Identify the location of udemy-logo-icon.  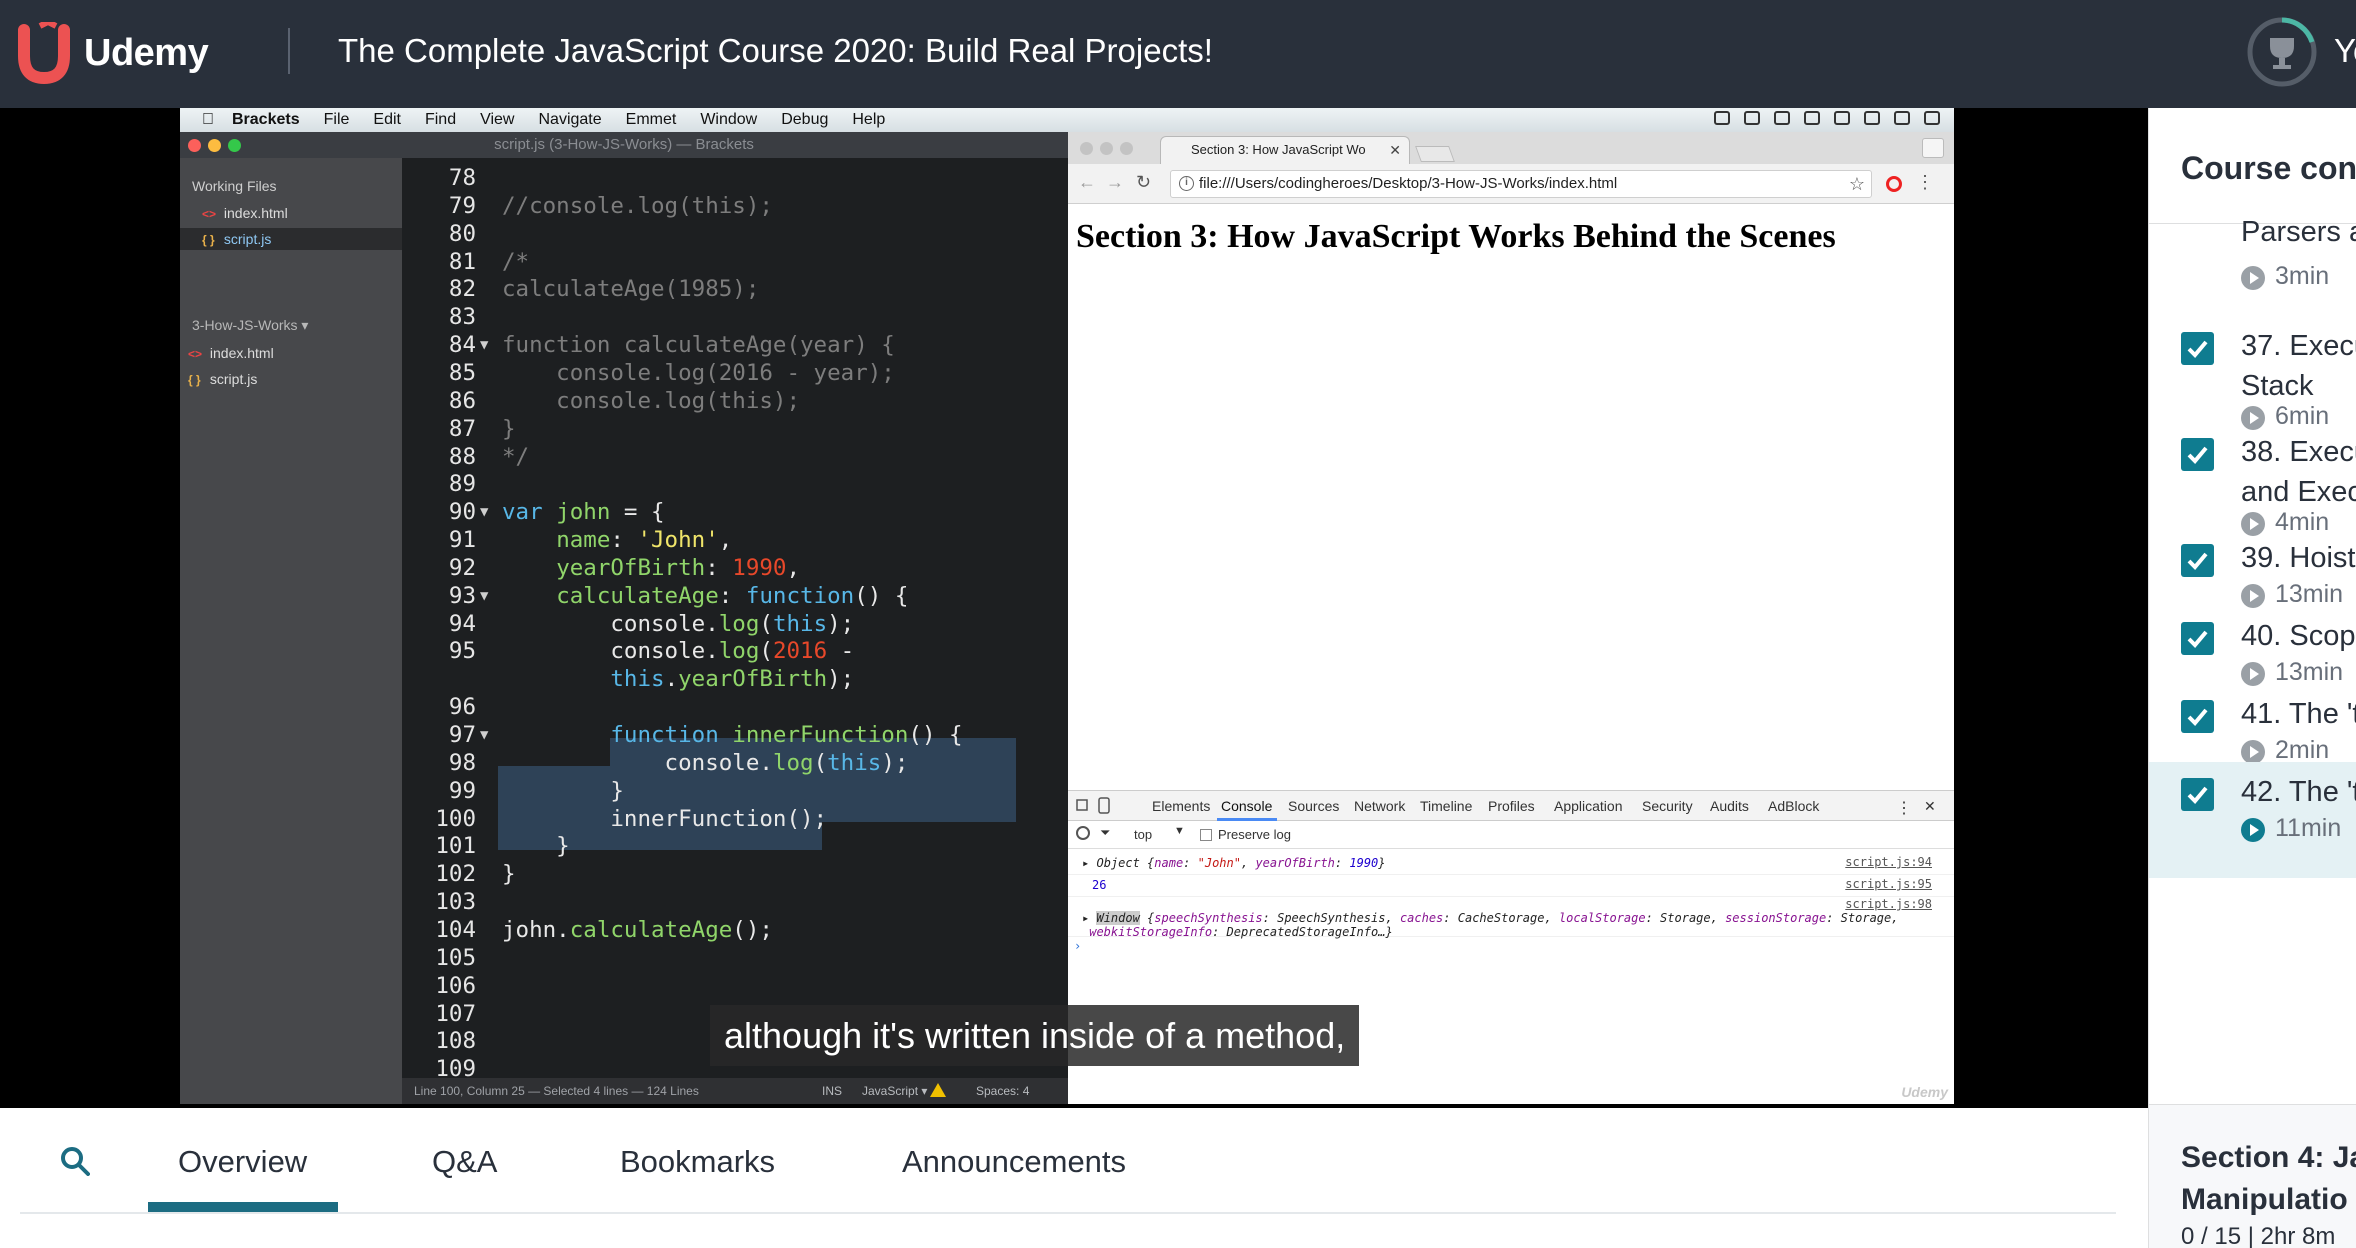
(44, 53).